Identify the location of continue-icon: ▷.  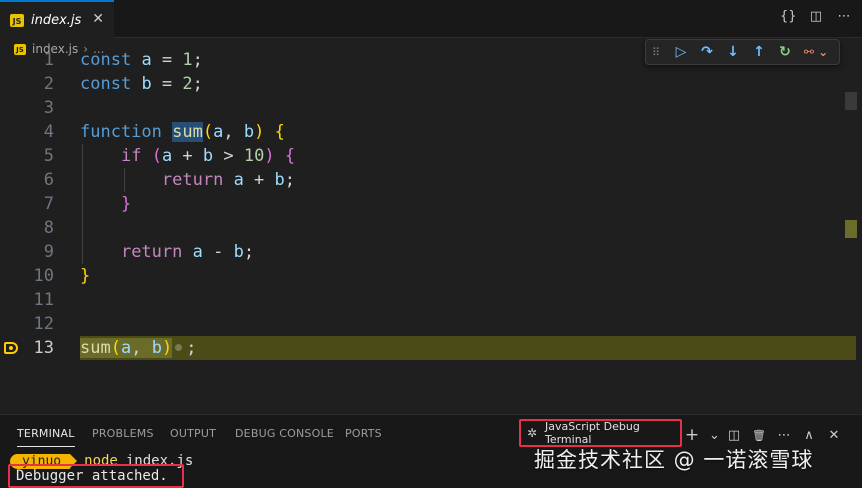
(681, 52).